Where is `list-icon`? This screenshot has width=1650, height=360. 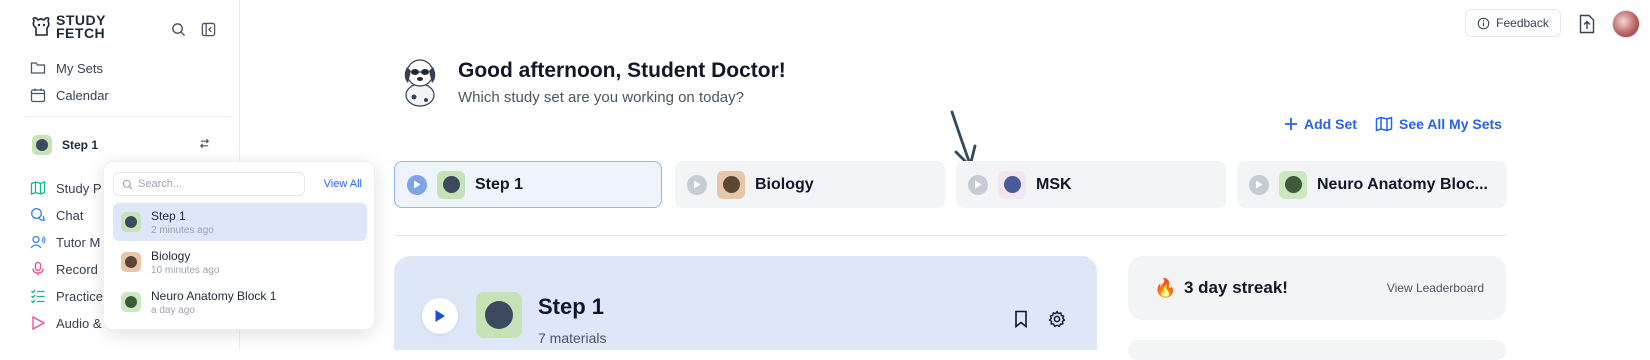 list-icon is located at coordinates (38, 296).